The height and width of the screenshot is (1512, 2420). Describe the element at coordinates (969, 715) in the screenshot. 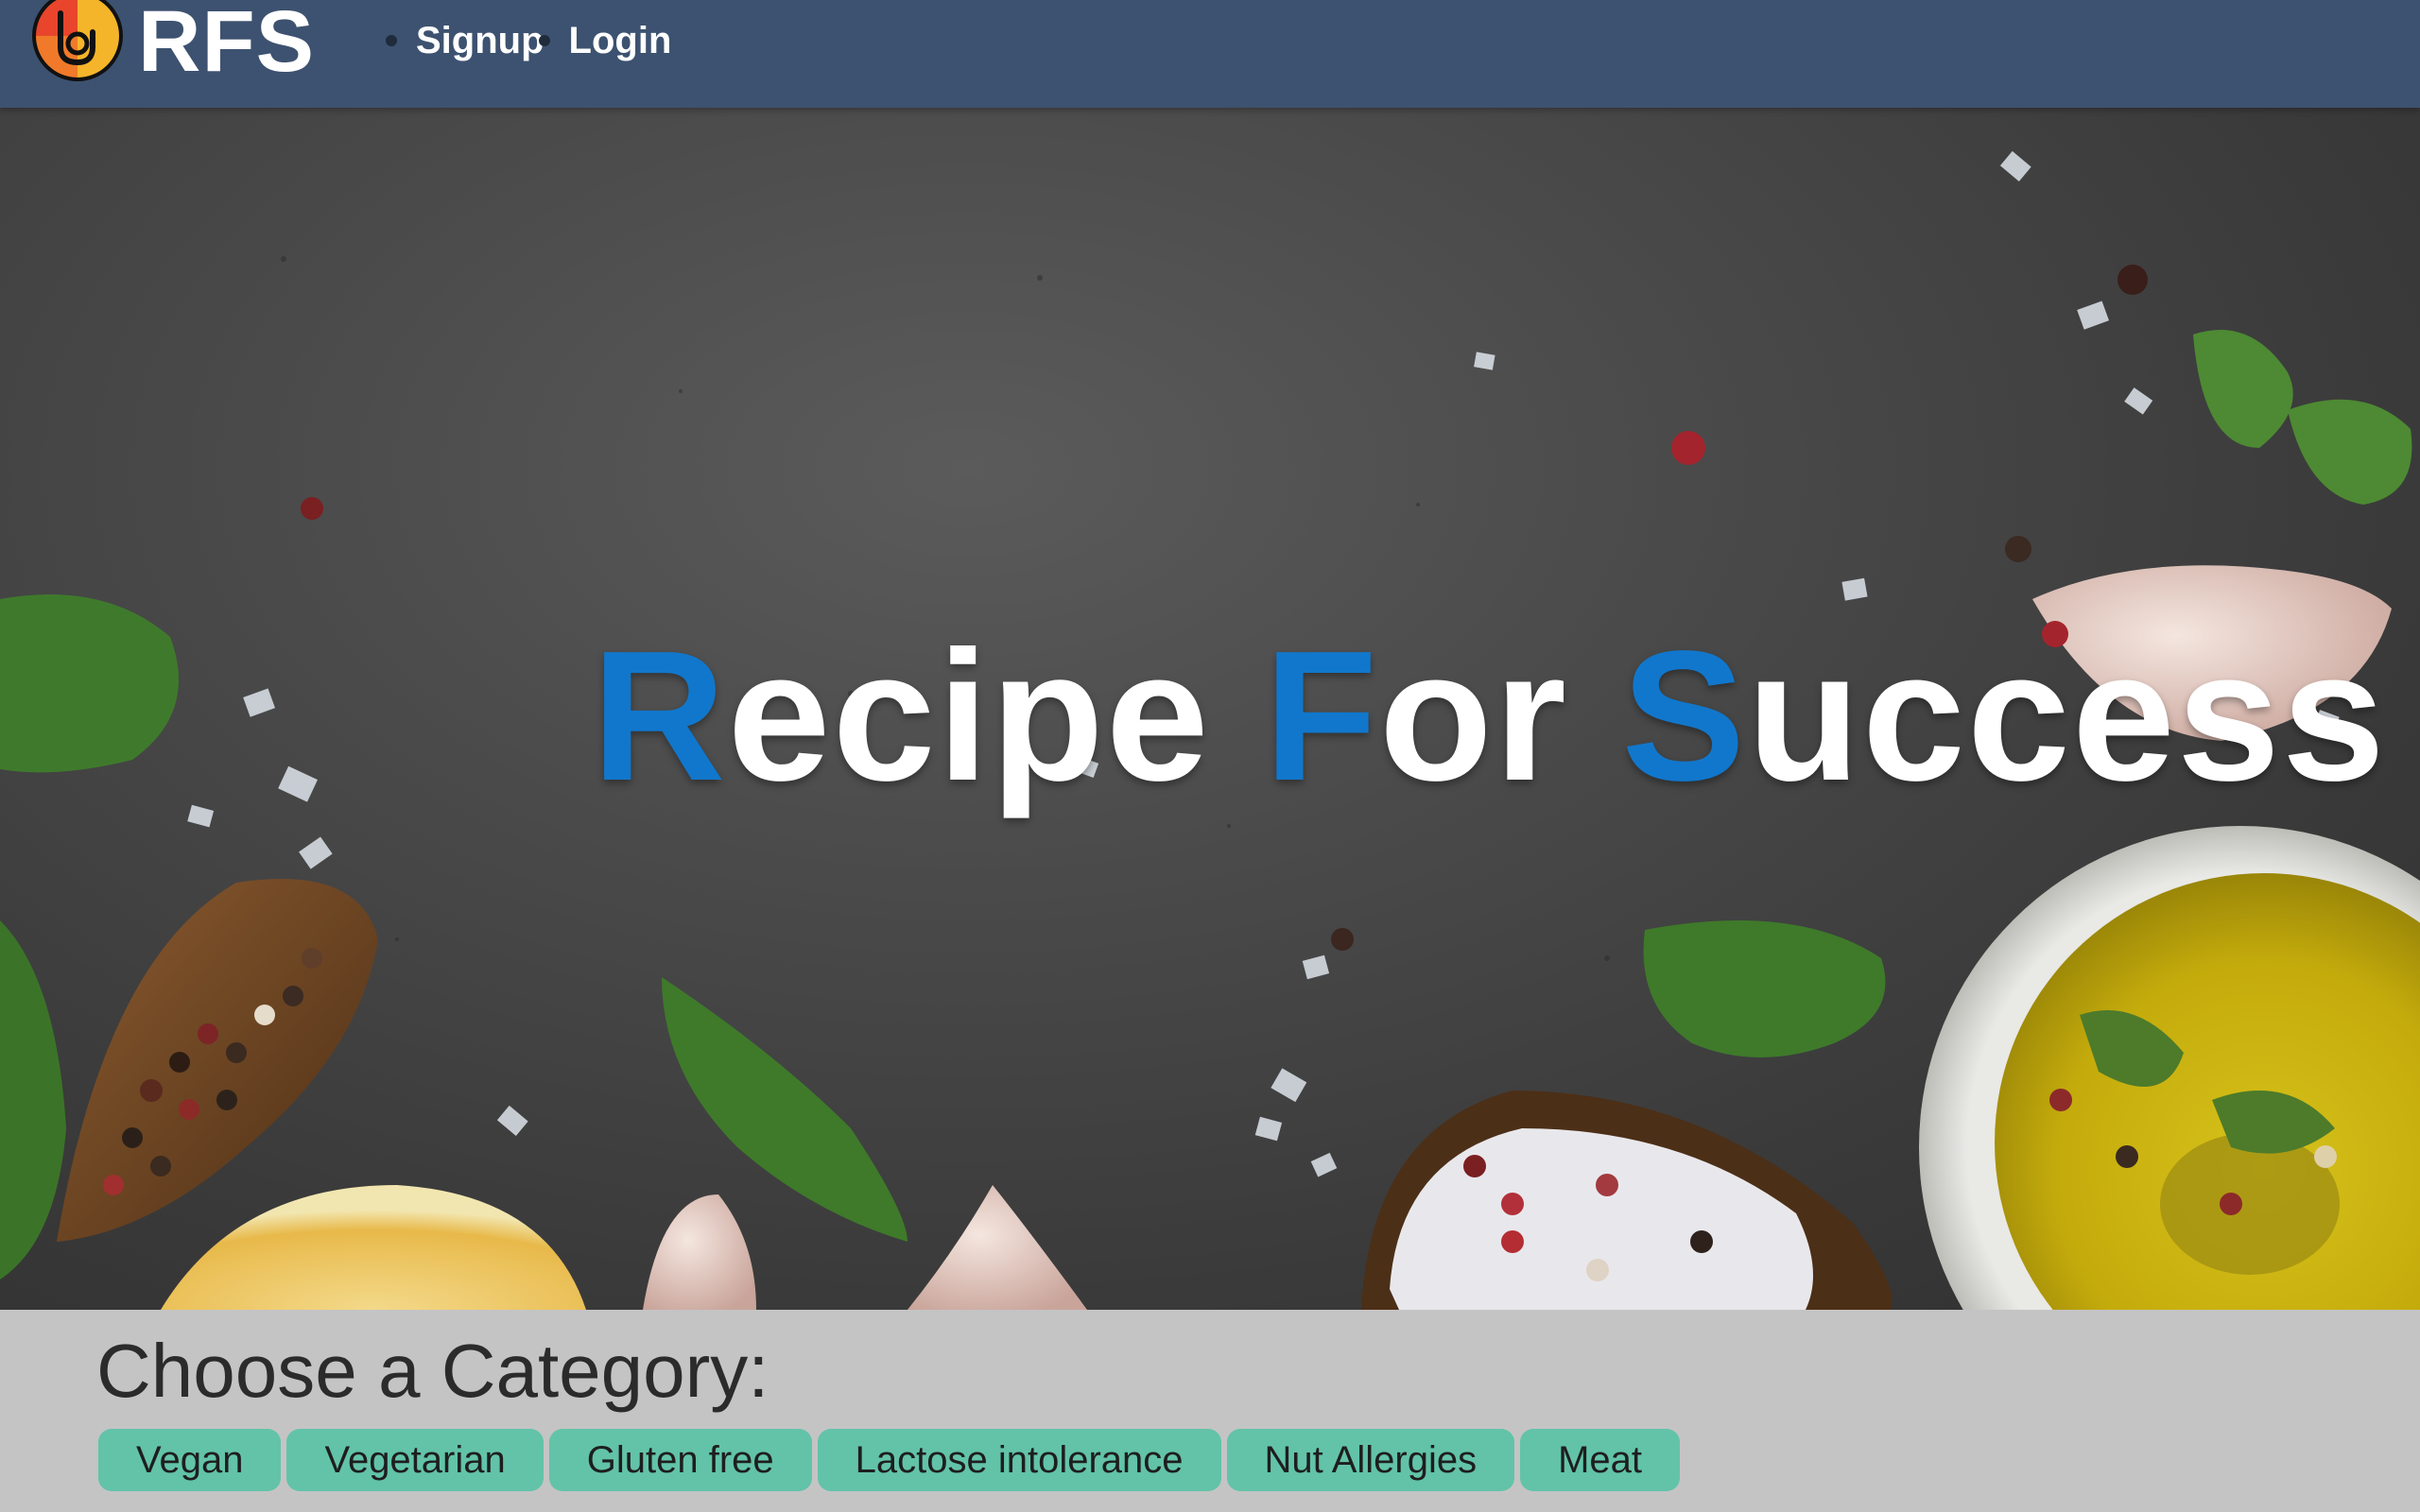

I see `hero-title-ecipe: ecipe` at that location.